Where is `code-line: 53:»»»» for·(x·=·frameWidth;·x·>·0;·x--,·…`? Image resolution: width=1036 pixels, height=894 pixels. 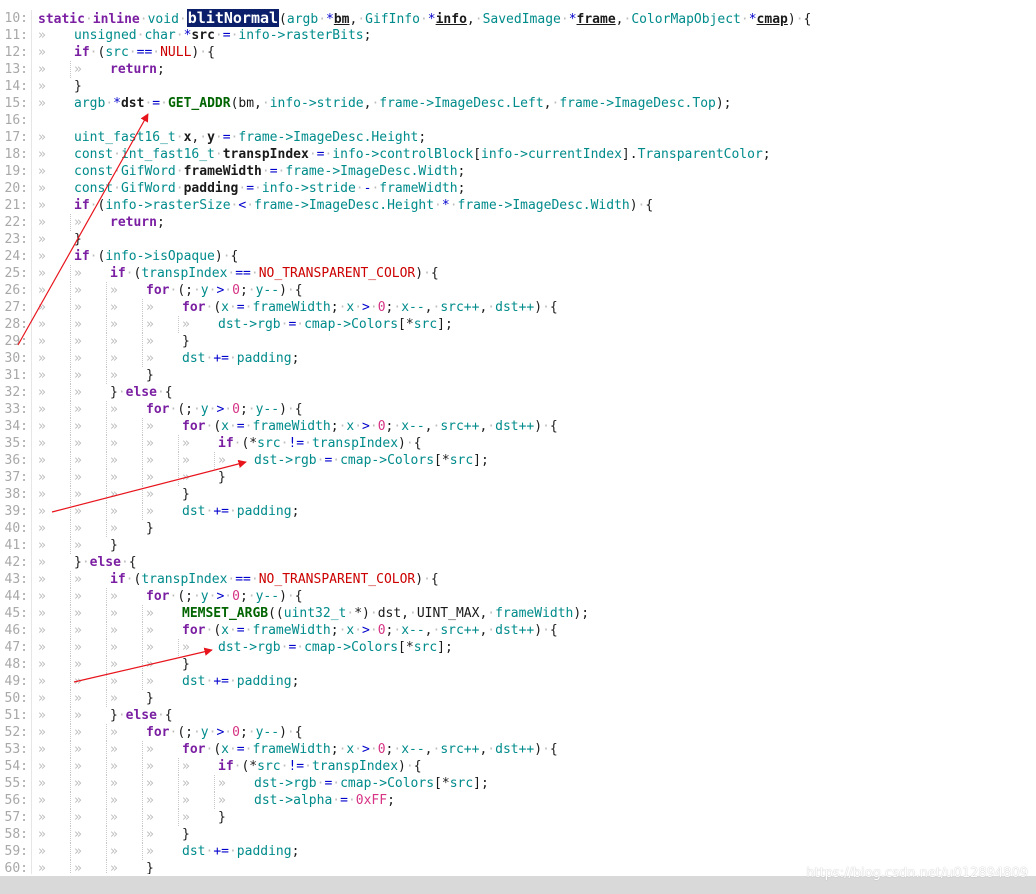 code-line: 53:»»»» for·(x·=·frameWidth;·x·>·0;·x--,·… is located at coordinates (518, 749).